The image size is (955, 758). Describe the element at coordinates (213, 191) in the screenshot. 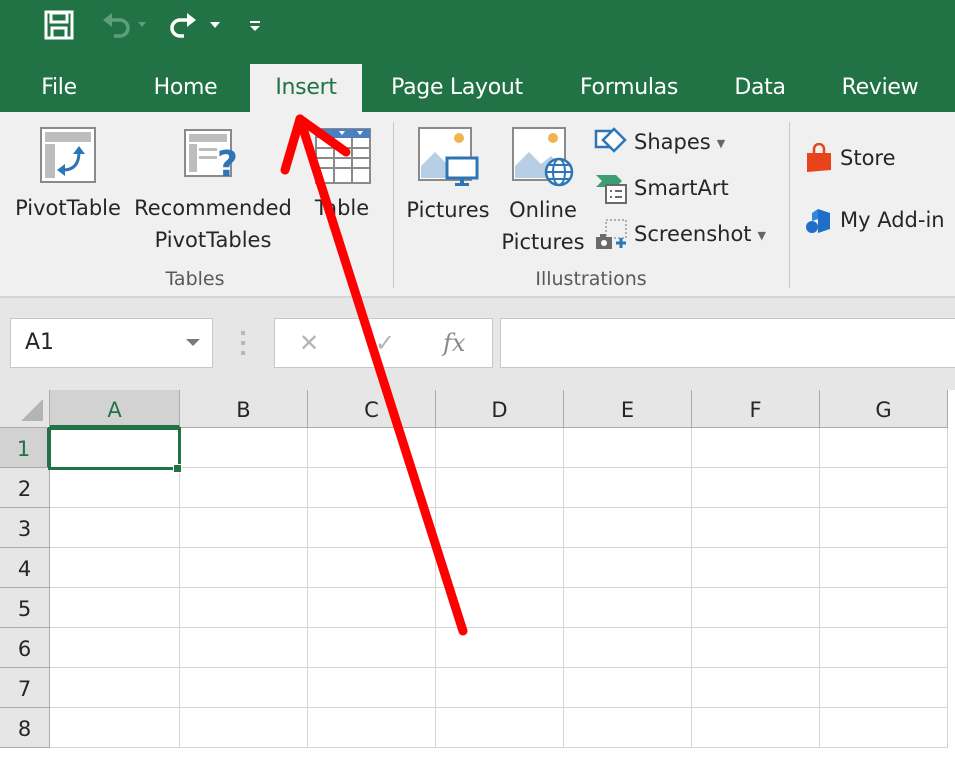

I see `recommended-pivottables-button: ? Recommended PivotTables` at that location.